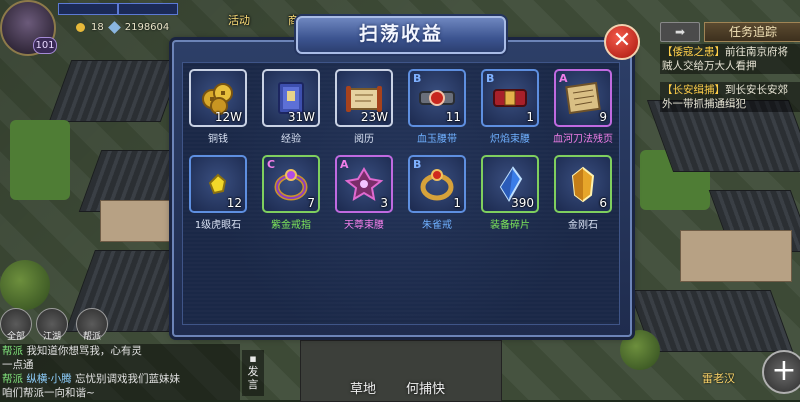  What do you see at coordinates (364, 225) in the screenshot?
I see `reward-name: 天尊束腰` at bounding box center [364, 225].